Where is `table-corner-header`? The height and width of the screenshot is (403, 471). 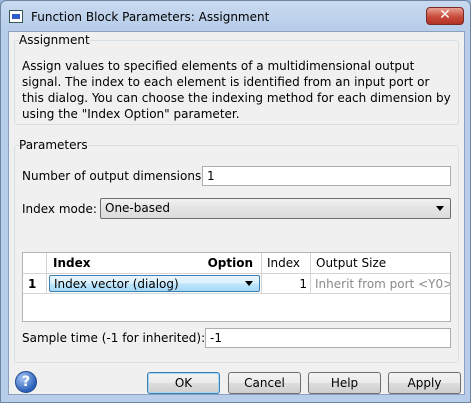
table-corner-header is located at coordinates (35, 263).